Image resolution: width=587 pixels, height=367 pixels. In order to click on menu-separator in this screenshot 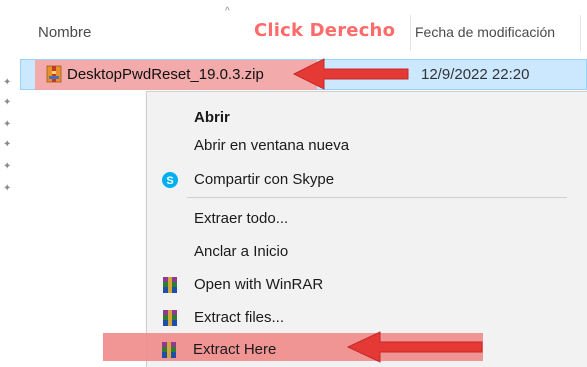, I will do `click(377, 197)`.